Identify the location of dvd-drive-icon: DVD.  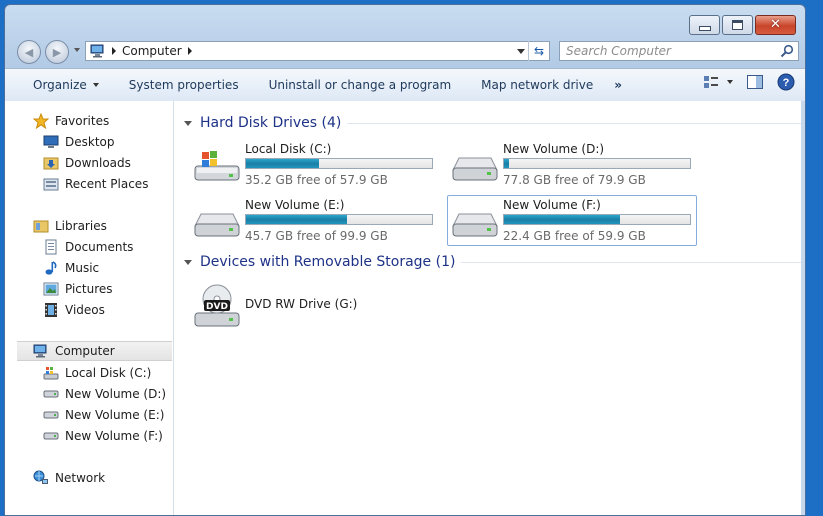
(217, 305).